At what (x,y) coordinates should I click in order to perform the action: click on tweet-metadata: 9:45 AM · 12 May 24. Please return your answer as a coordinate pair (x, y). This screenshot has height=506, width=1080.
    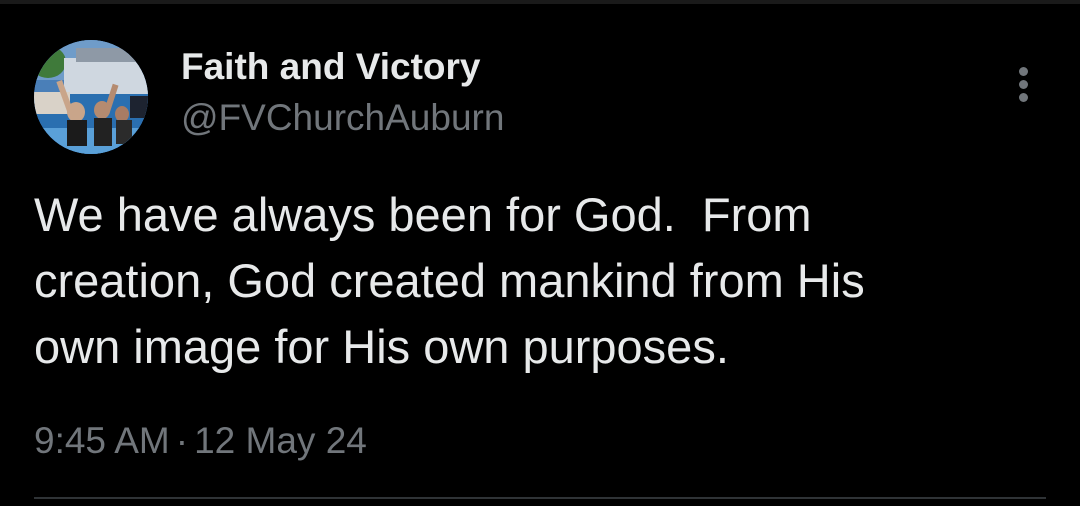
    Looking at the image, I should click on (200, 441).